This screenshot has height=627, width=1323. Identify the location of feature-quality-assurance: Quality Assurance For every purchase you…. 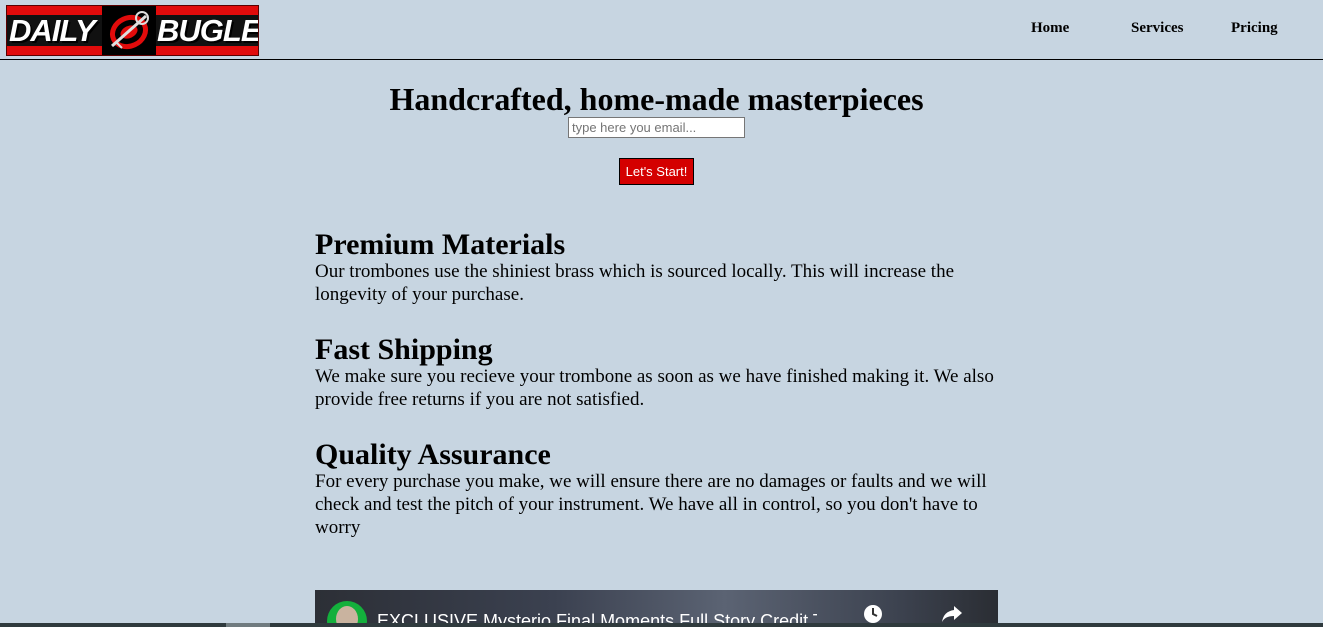
(660, 489).